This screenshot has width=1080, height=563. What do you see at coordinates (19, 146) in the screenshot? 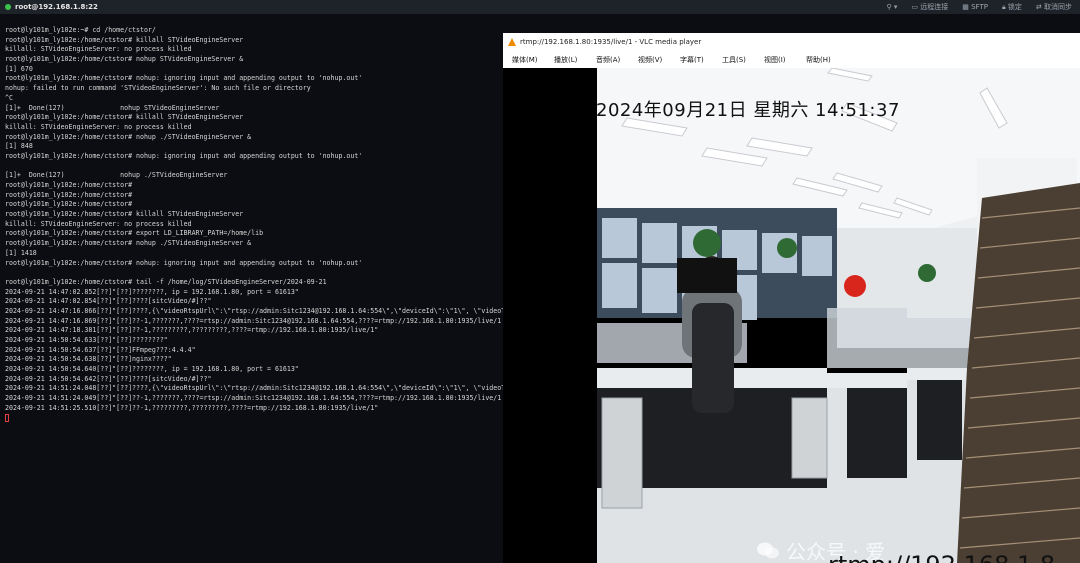
I see `terminal-line: [1] 848` at bounding box center [19, 146].